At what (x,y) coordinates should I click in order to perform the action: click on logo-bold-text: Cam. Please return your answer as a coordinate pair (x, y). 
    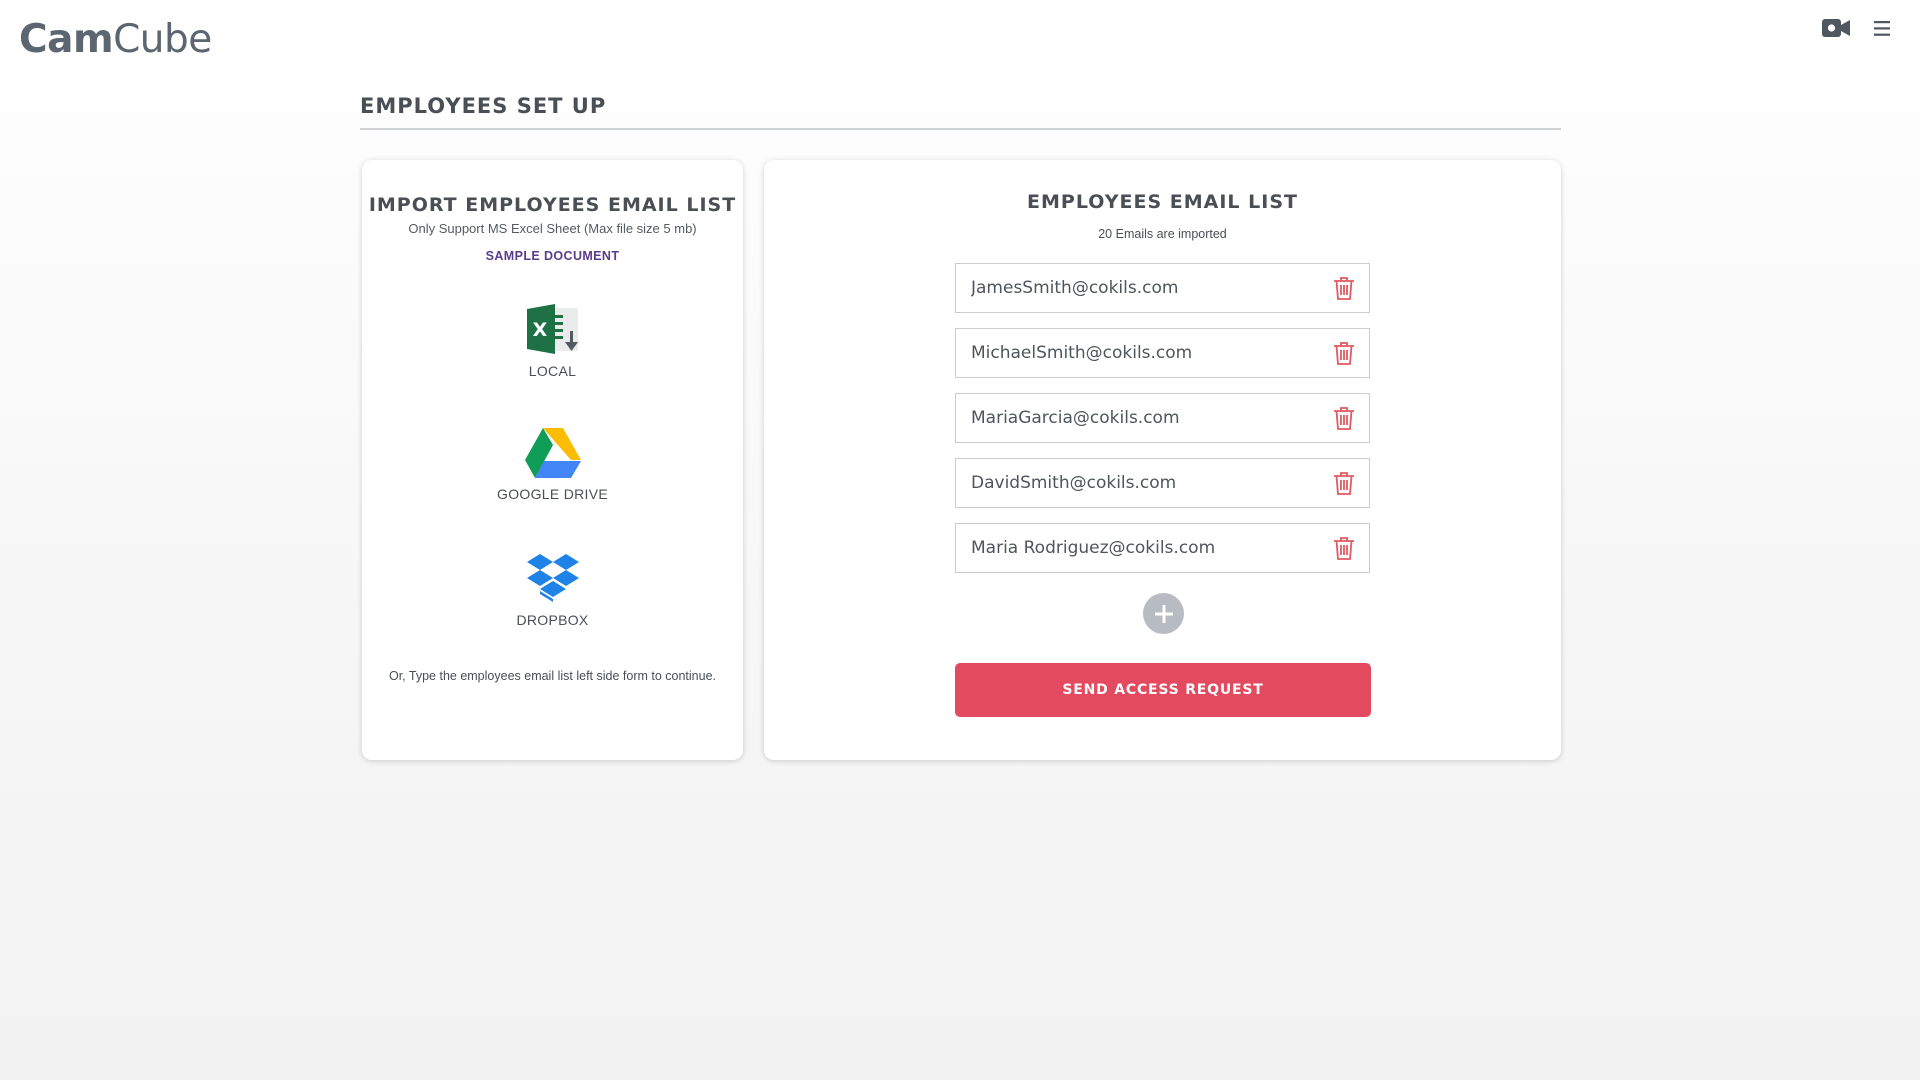
    Looking at the image, I should click on (66, 39).